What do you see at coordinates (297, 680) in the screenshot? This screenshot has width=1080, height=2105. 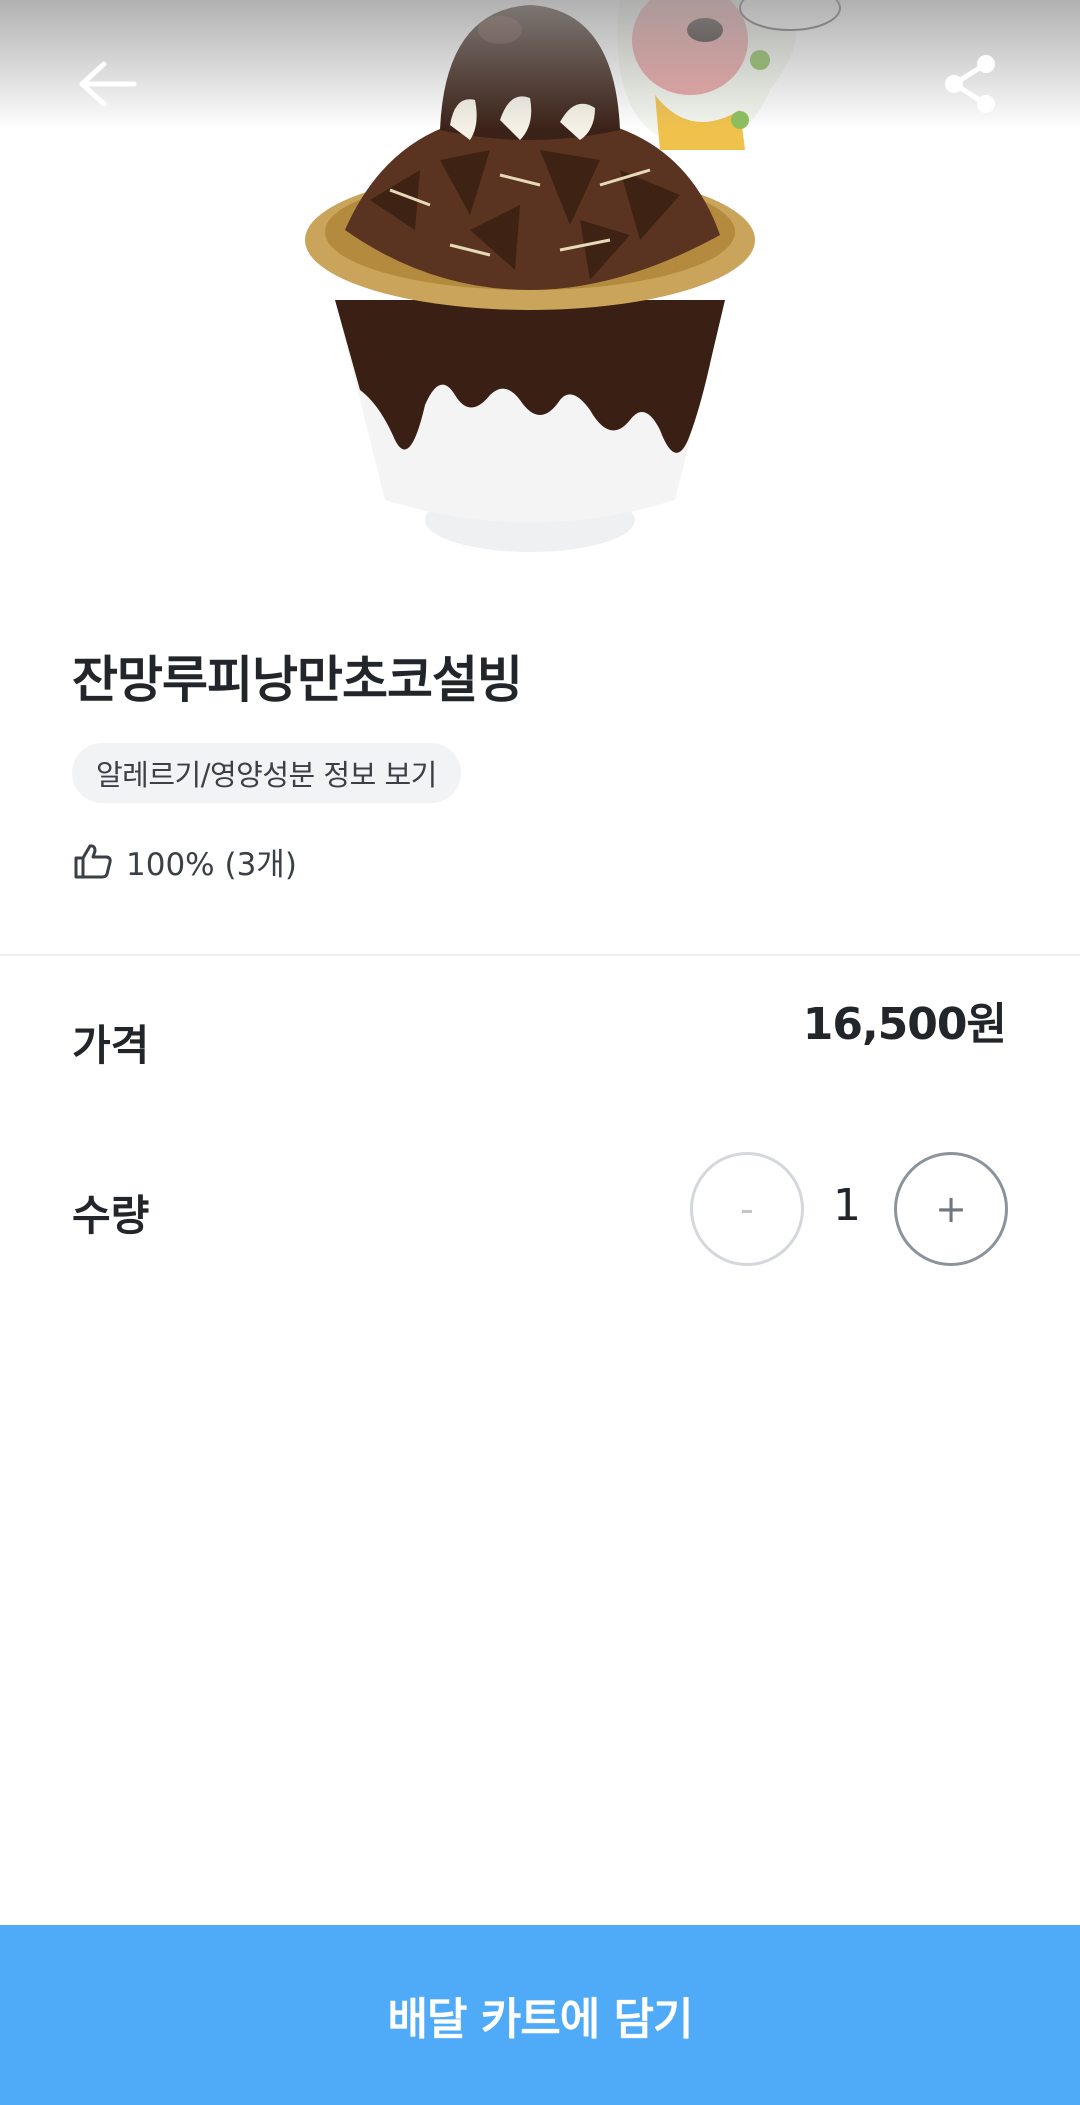 I see `product-title: 잔망루피낭만초코설빙` at bounding box center [297, 680].